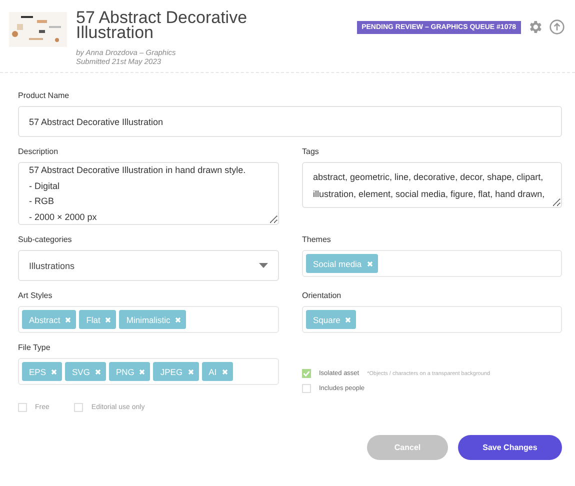  Describe the element at coordinates (129, 371) in the screenshot. I see `tag-chip: PNG` at that location.